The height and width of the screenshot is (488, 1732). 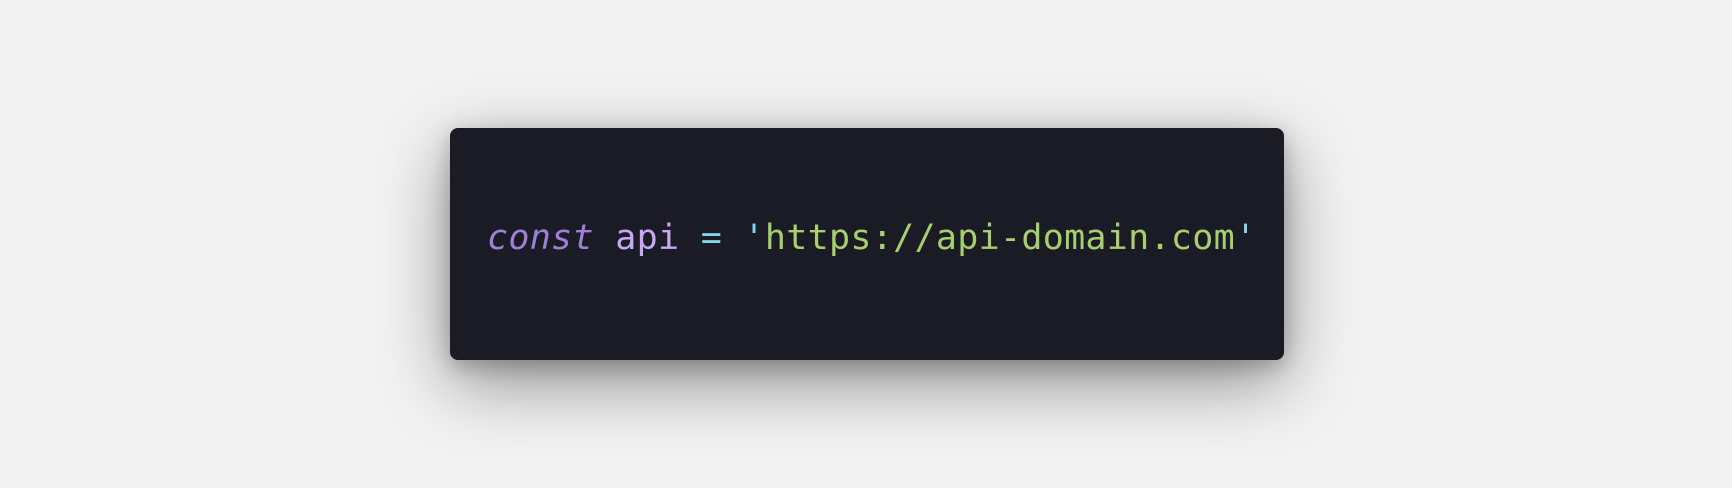 I want to click on operator-token: =, so click(x=711, y=237).